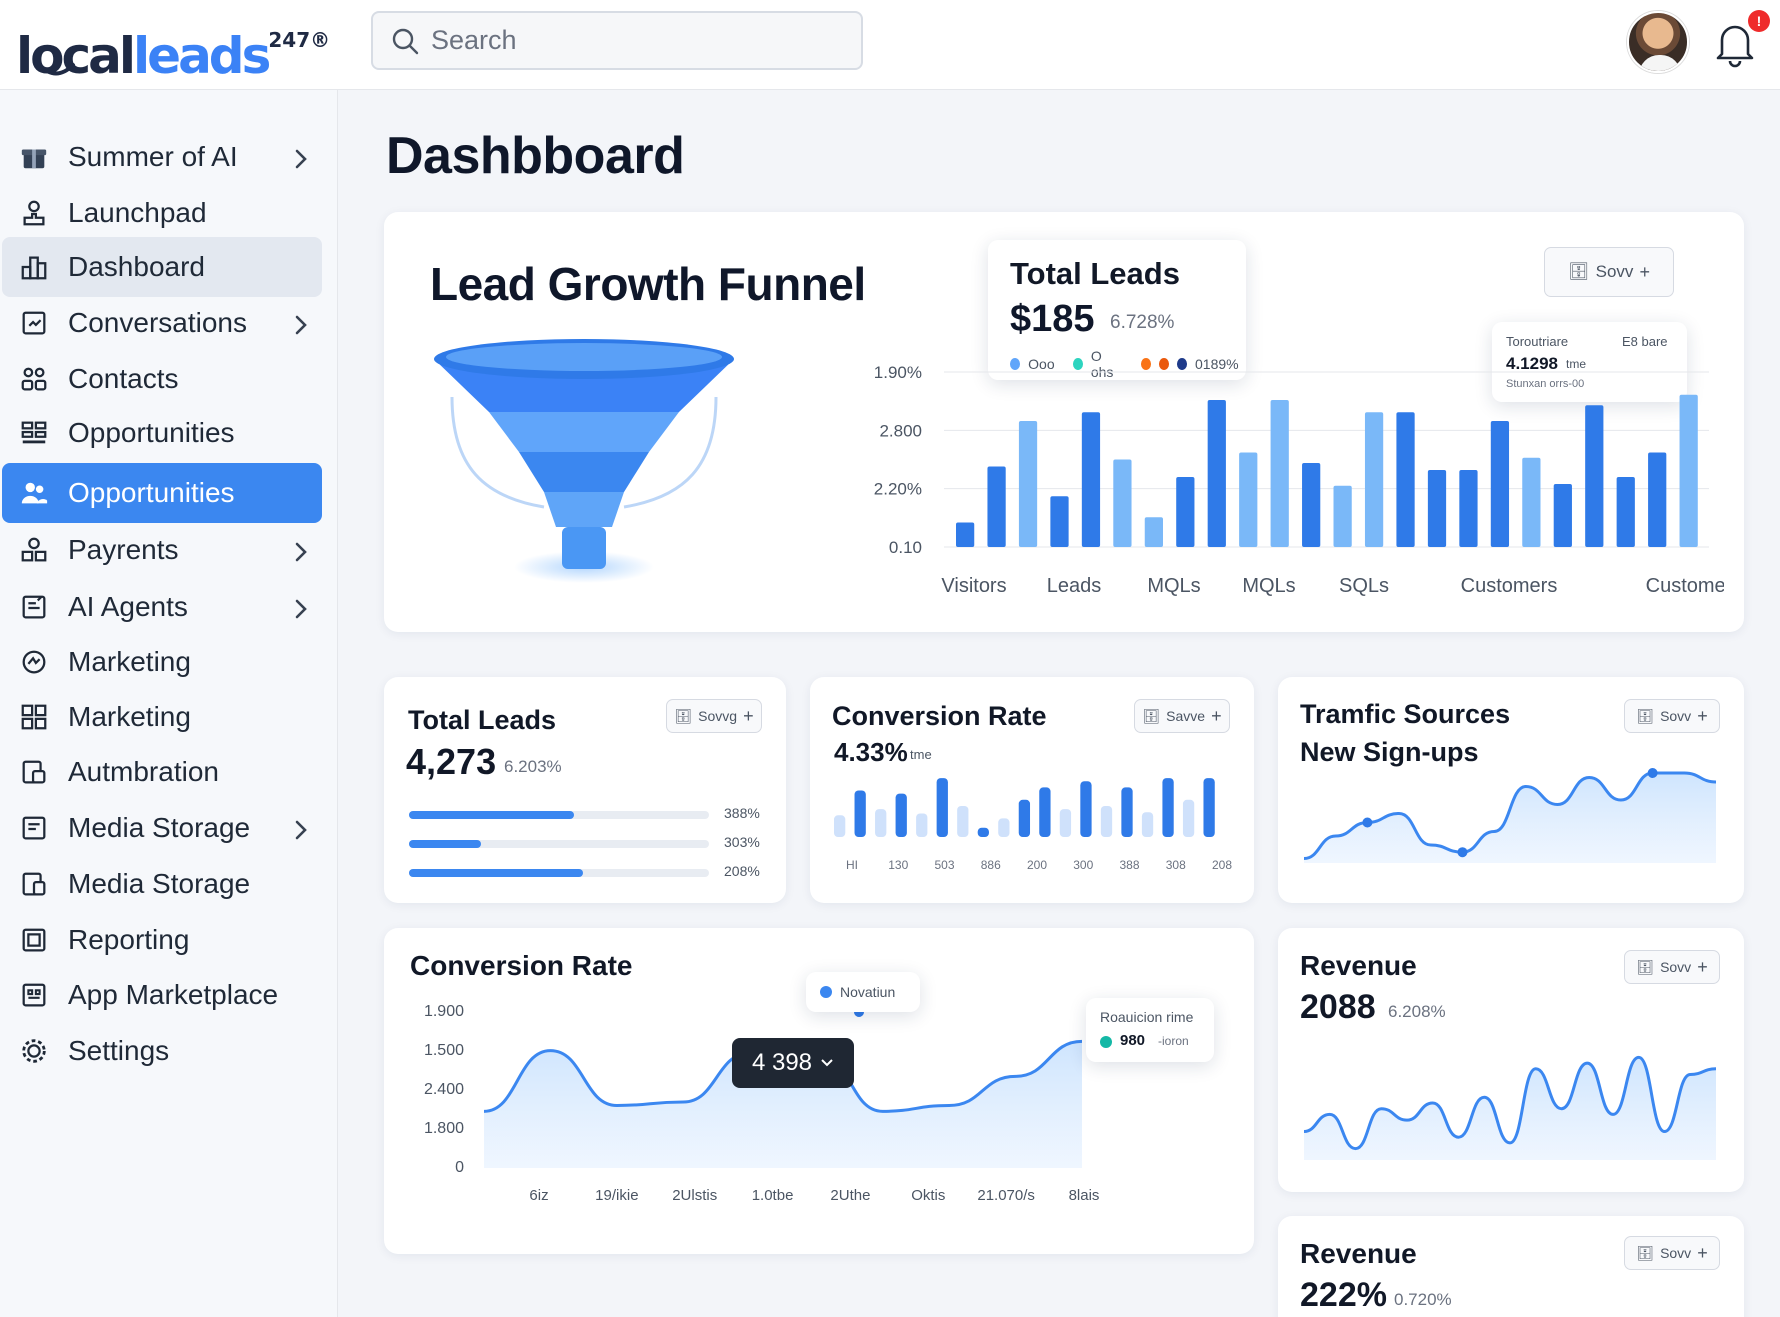 The image size is (1780, 1317). I want to click on sidebar-item-launchpad: Launchpad, so click(162, 213).